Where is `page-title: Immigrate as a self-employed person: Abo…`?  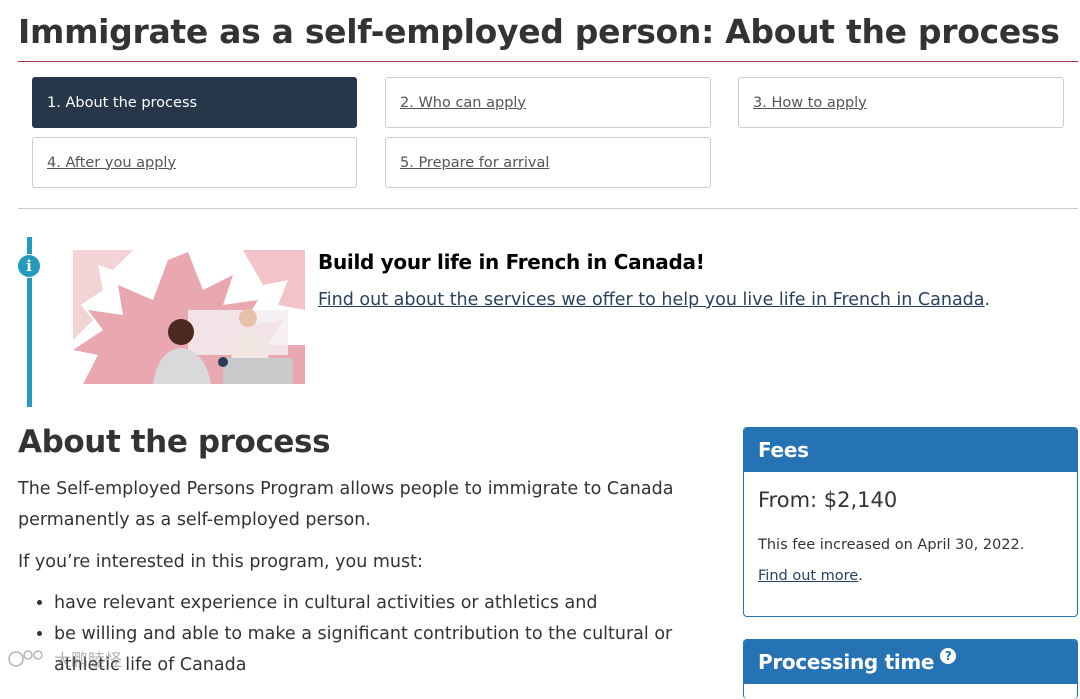 page-title: Immigrate as a self-employed person: Abo… is located at coordinates (539, 31).